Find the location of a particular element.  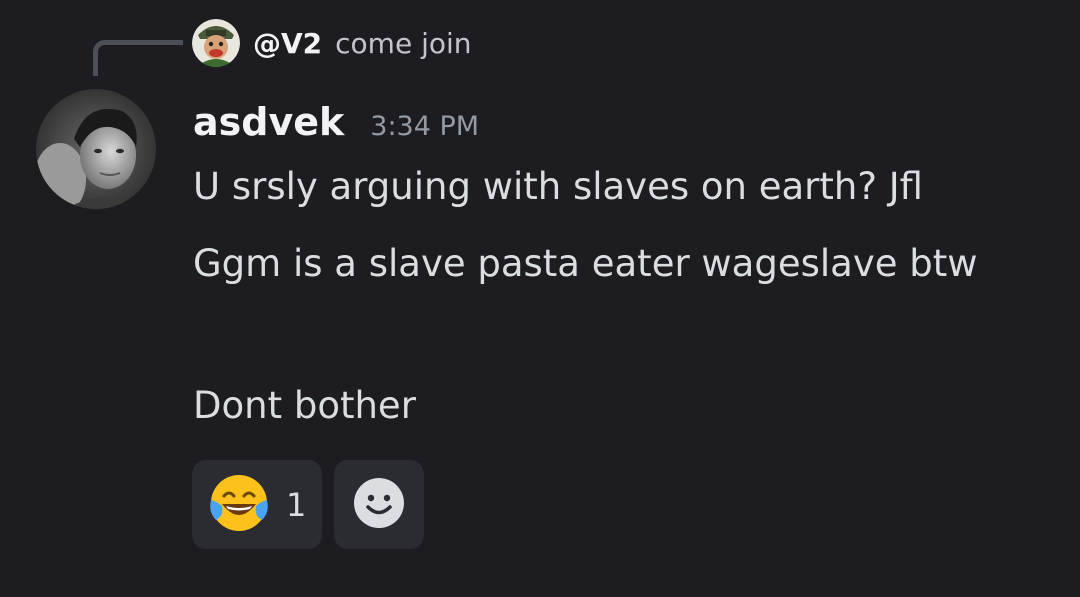

reply-author-avatar is located at coordinates (216, 43).